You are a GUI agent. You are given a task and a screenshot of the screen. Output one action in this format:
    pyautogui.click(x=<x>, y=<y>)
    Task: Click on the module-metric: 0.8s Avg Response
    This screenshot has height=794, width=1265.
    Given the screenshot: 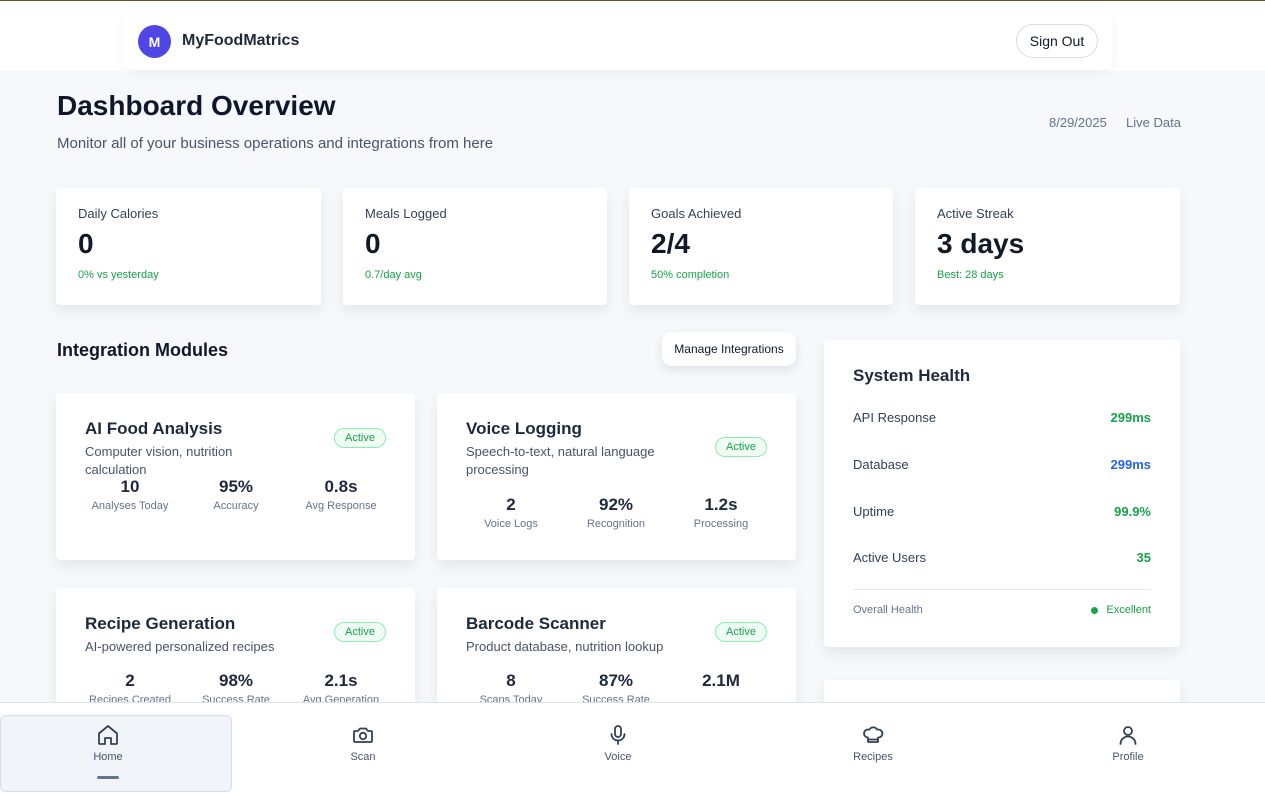 What is the action you would take?
    pyautogui.click(x=341, y=494)
    